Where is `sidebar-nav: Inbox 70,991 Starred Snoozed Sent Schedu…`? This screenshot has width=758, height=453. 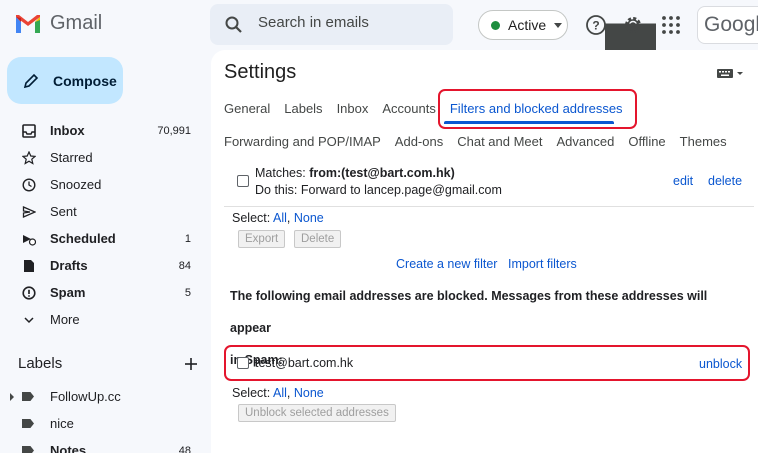 sidebar-nav: Inbox 70,991 Starred Snoozed Sent Schedu… is located at coordinates (102, 225).